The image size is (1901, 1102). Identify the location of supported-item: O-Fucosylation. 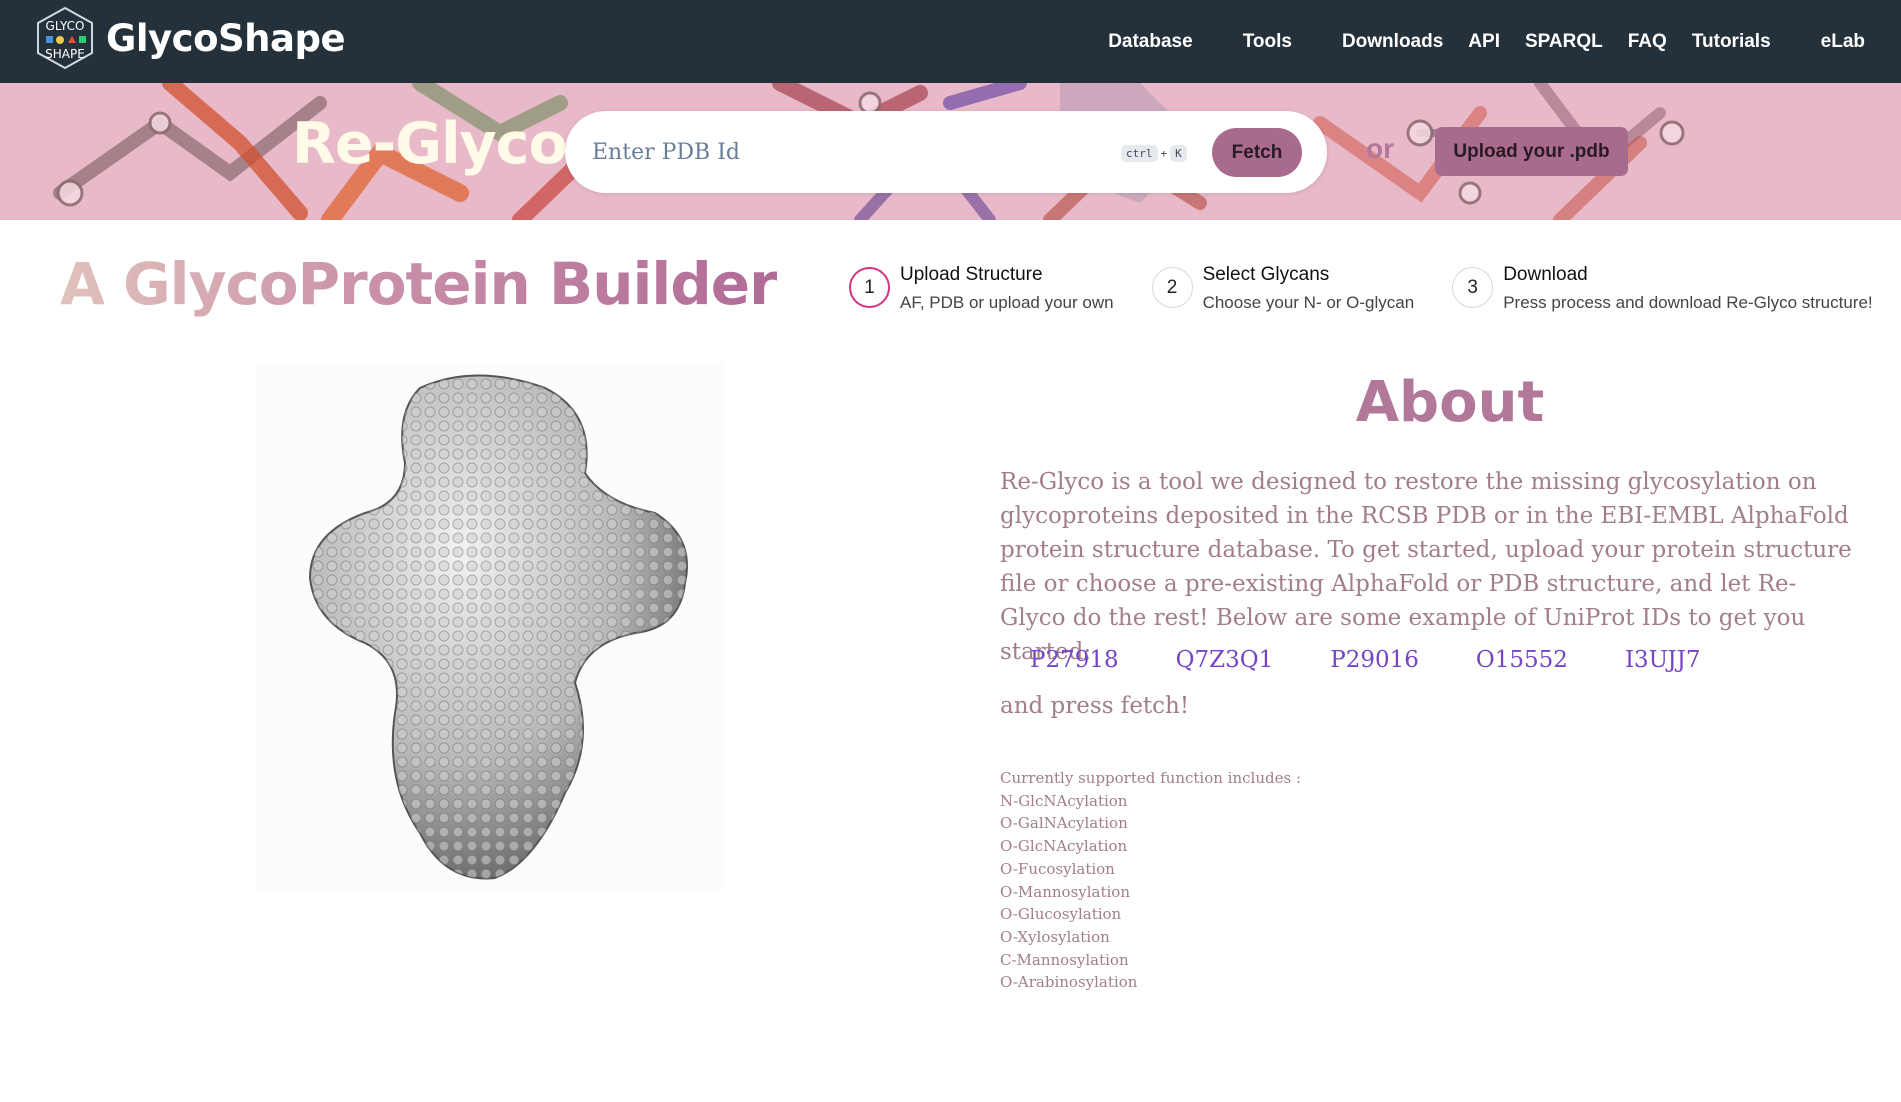
(1057, 868).